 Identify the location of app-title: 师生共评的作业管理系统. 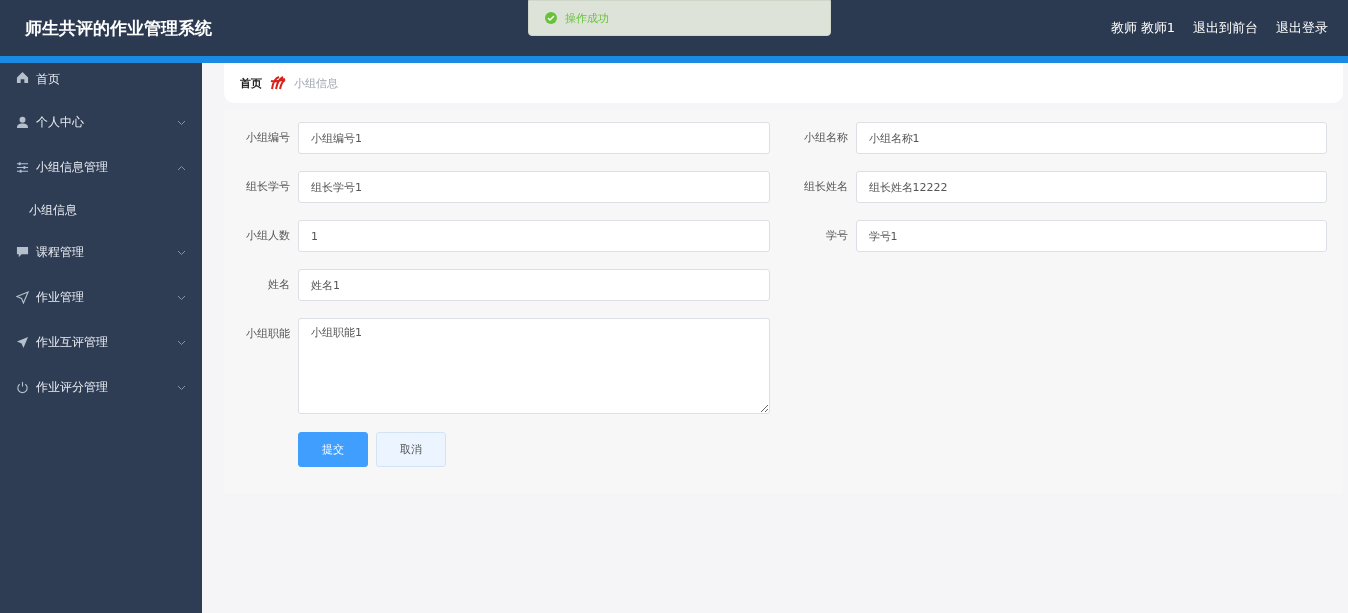
(118, 28).